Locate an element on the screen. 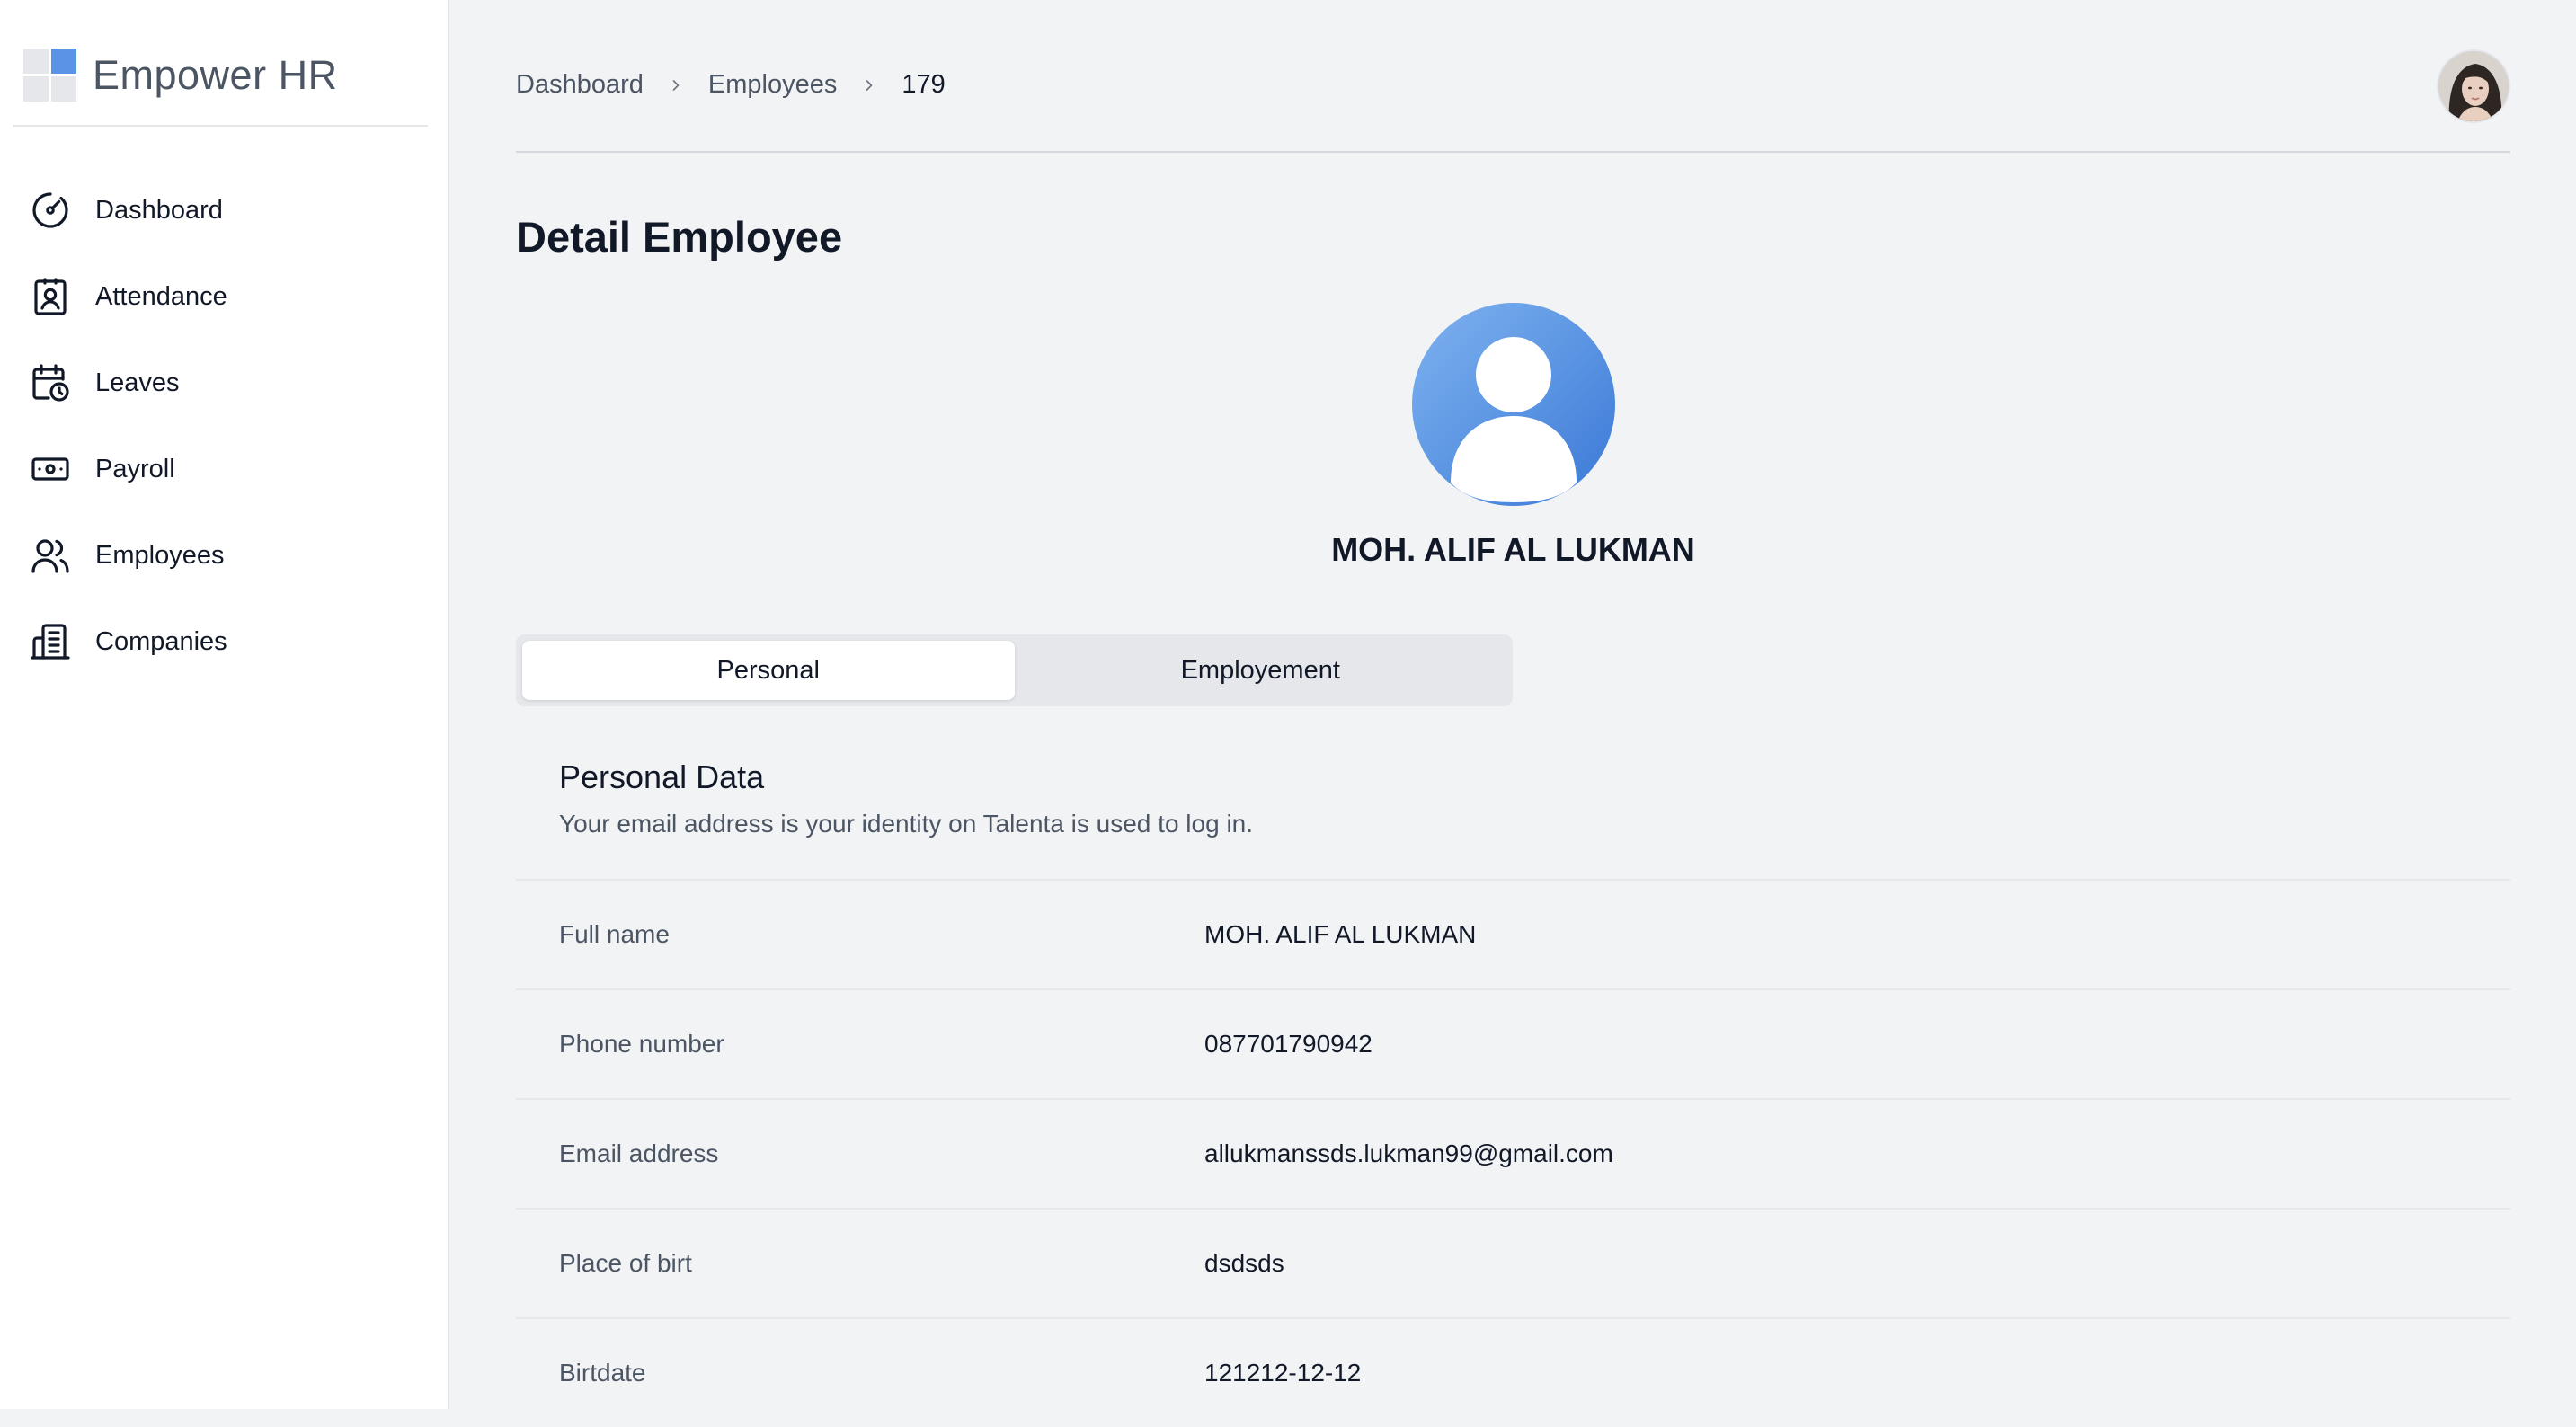  detail-value: 087701790942 is located at coordinates (1288, 1044).